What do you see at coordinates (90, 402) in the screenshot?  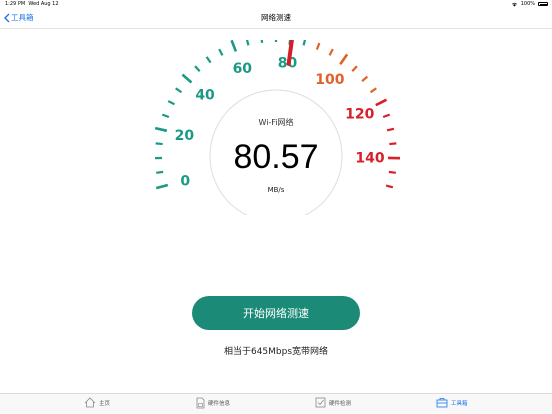 I see `home-icon` at bounding box center [90, 402].